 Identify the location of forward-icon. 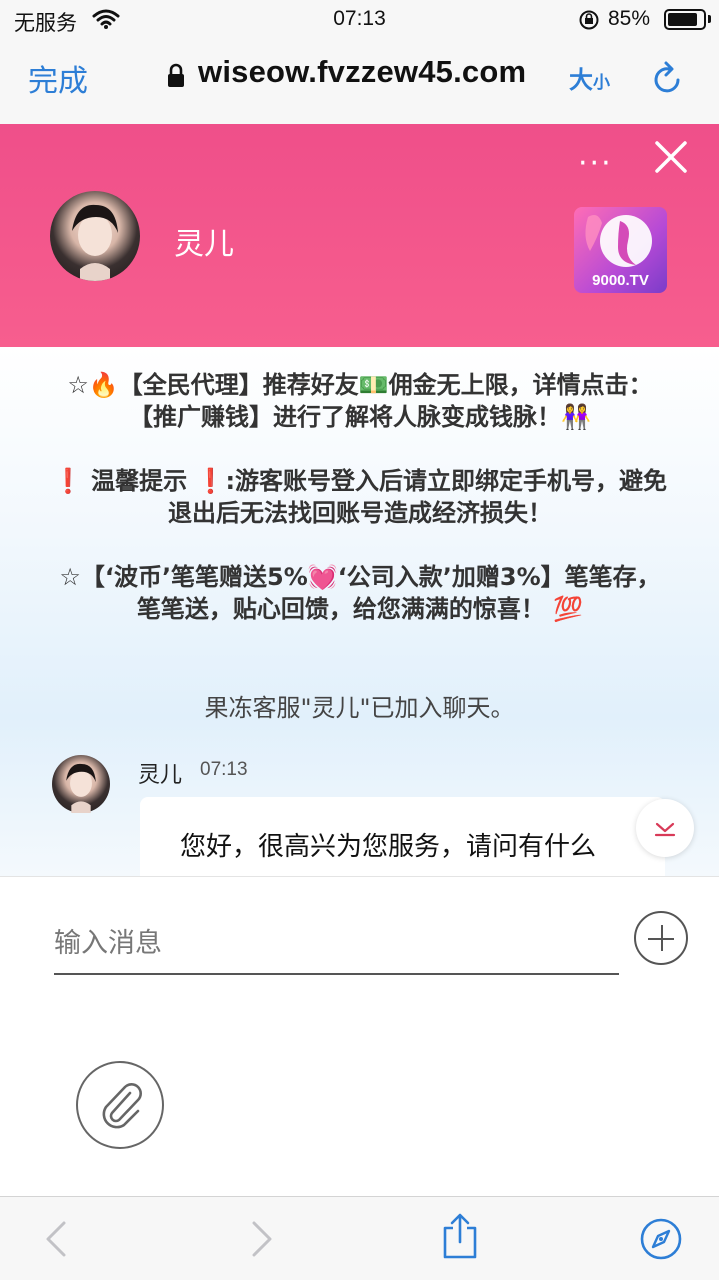
(262, 1239).